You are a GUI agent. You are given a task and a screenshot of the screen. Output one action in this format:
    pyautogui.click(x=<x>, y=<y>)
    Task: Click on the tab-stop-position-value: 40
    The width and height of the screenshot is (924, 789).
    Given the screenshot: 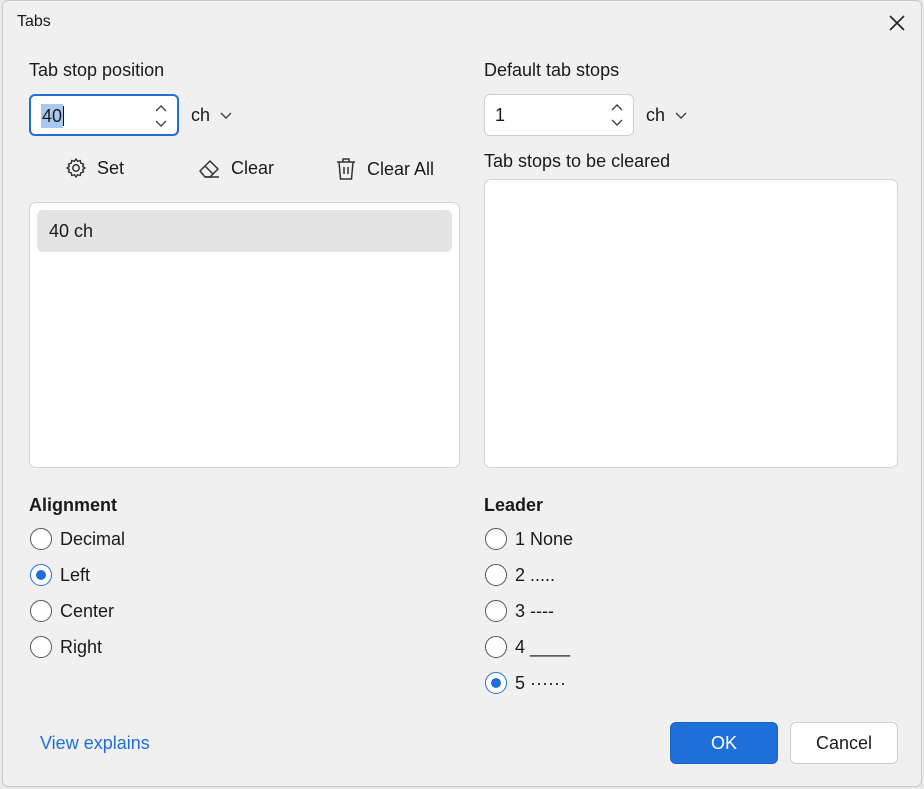 What is the action you would take?
    pyautogui.click(x=52, y=116)
    